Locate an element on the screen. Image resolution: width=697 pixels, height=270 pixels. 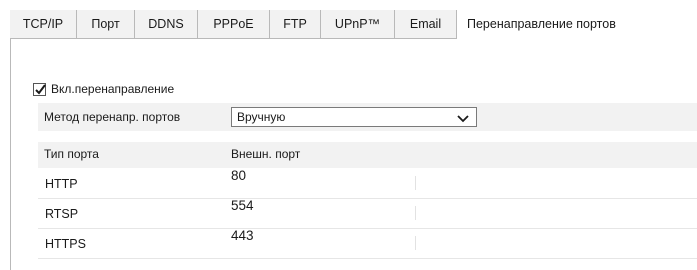
tab-pppoe: PPPoE is located at coordinates (234, 24).